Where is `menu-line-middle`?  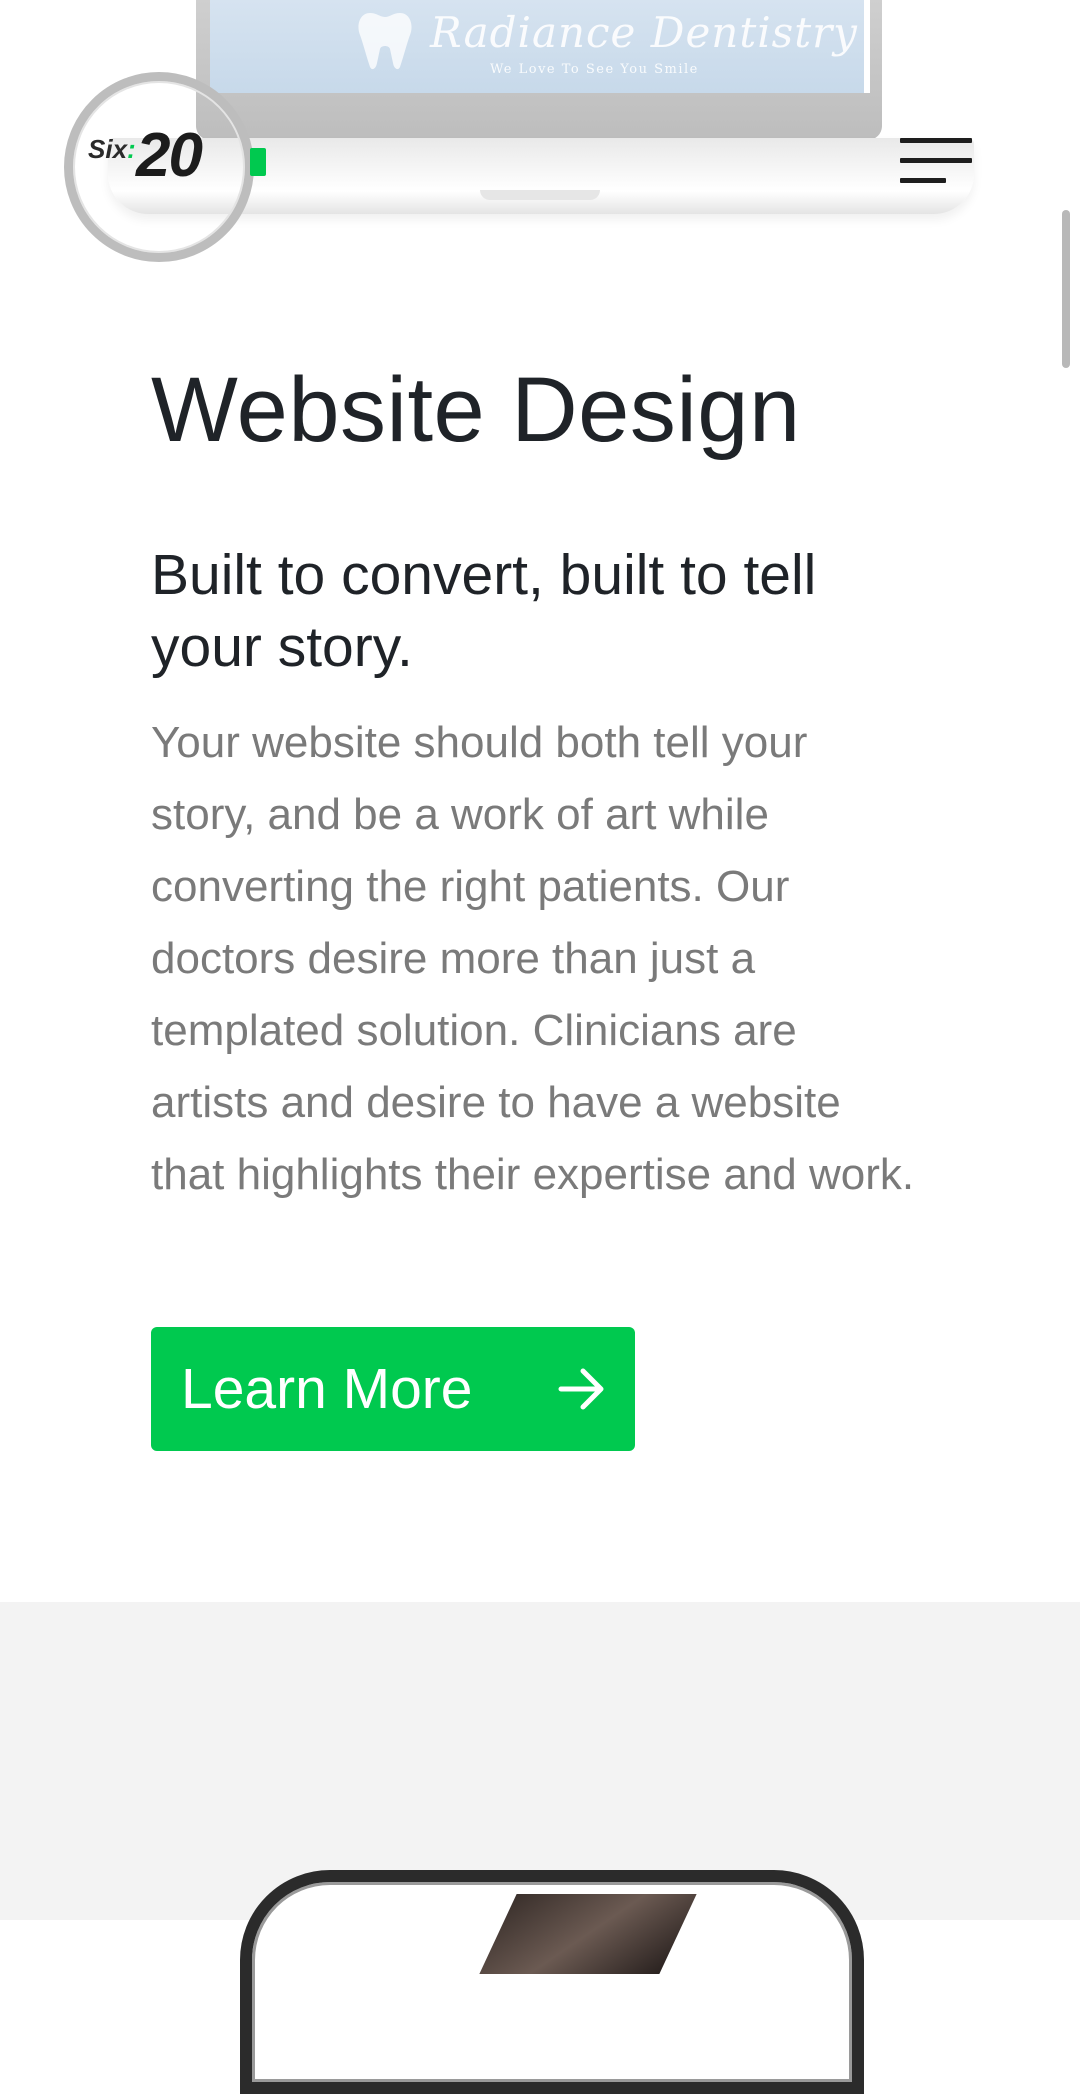 menu-line-middle is located at coordinates (936, 160).